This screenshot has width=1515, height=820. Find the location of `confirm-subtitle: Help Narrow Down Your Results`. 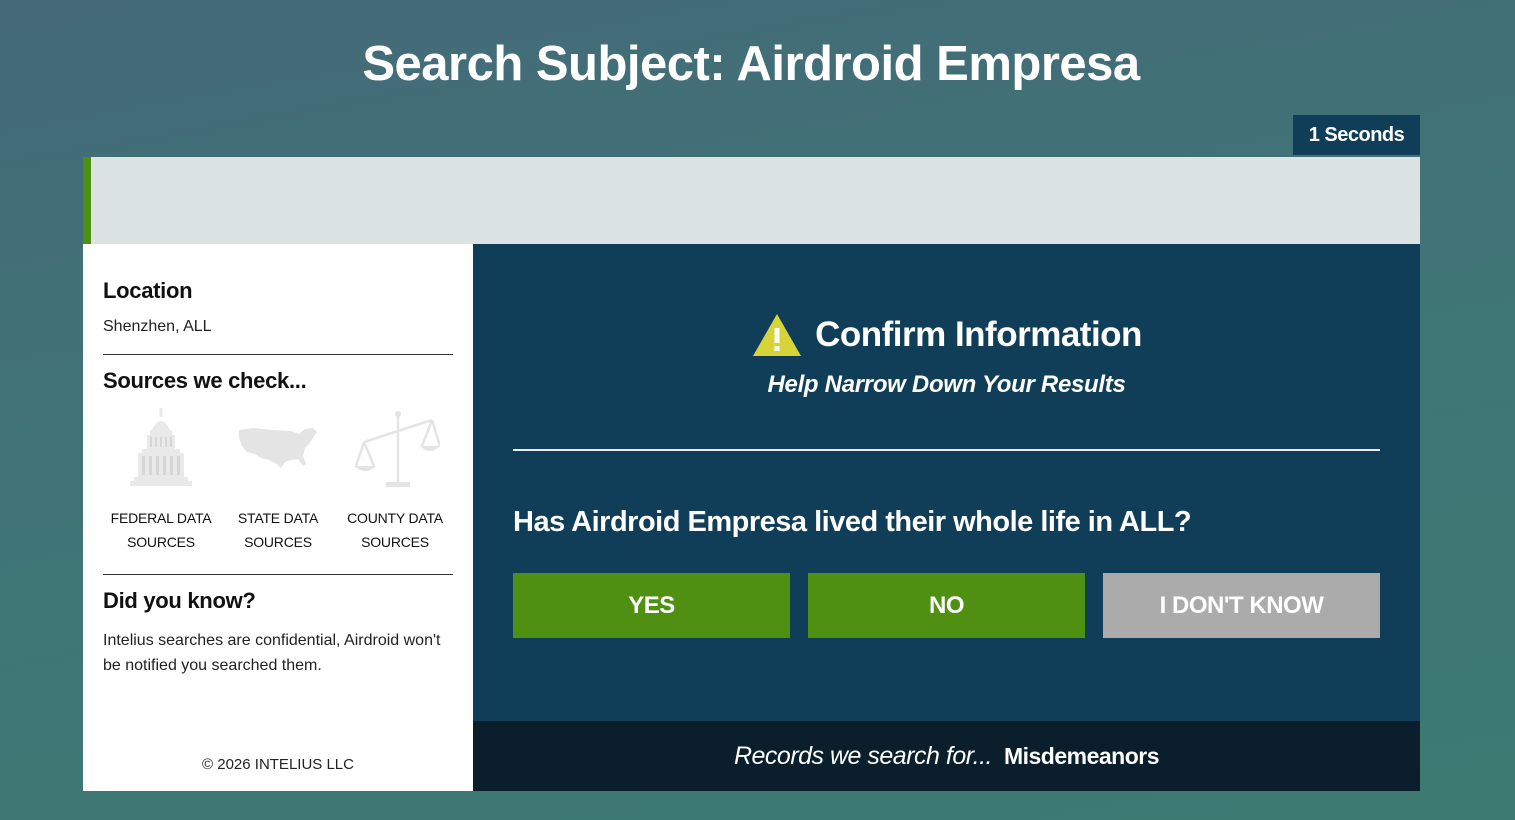

confirm-subtitle: Help Narrow Down Your Results is located at coordinates (946, 384).